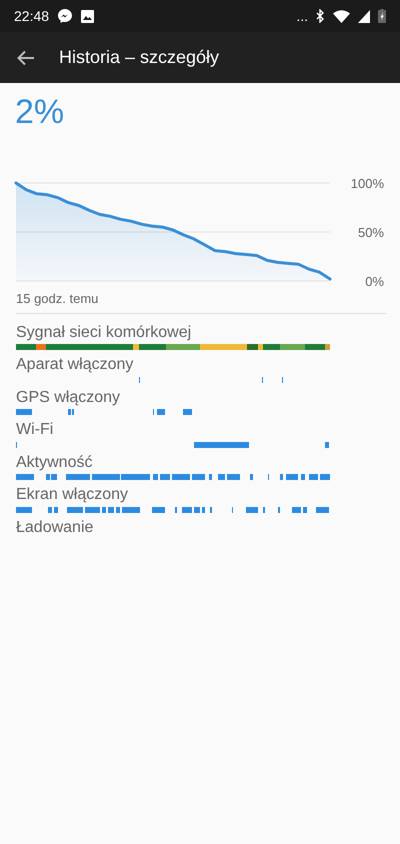 Image resolution: width=400 pixels, height=844 pixels. I want to click on timeline-label: Aparat włączony, so click(75, 365).